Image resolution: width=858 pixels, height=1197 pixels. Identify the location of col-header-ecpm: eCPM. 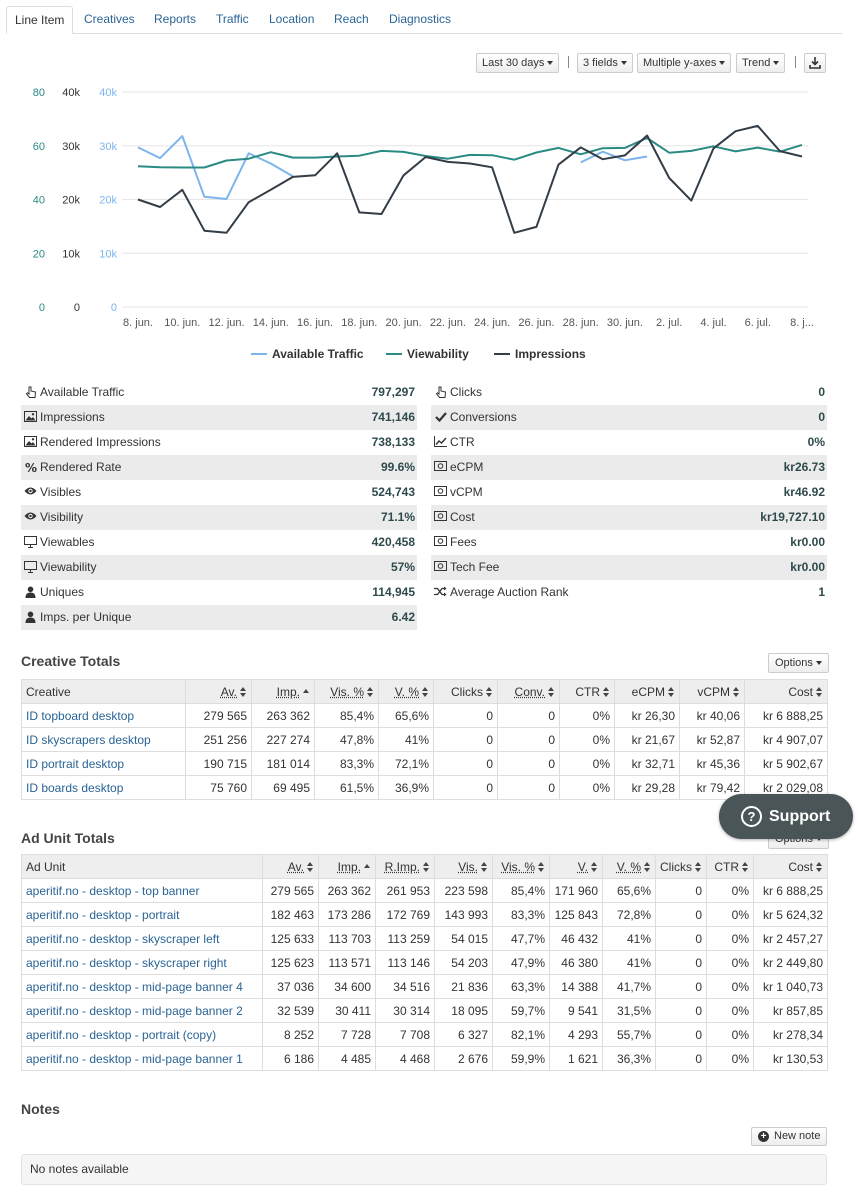
(647, 691).